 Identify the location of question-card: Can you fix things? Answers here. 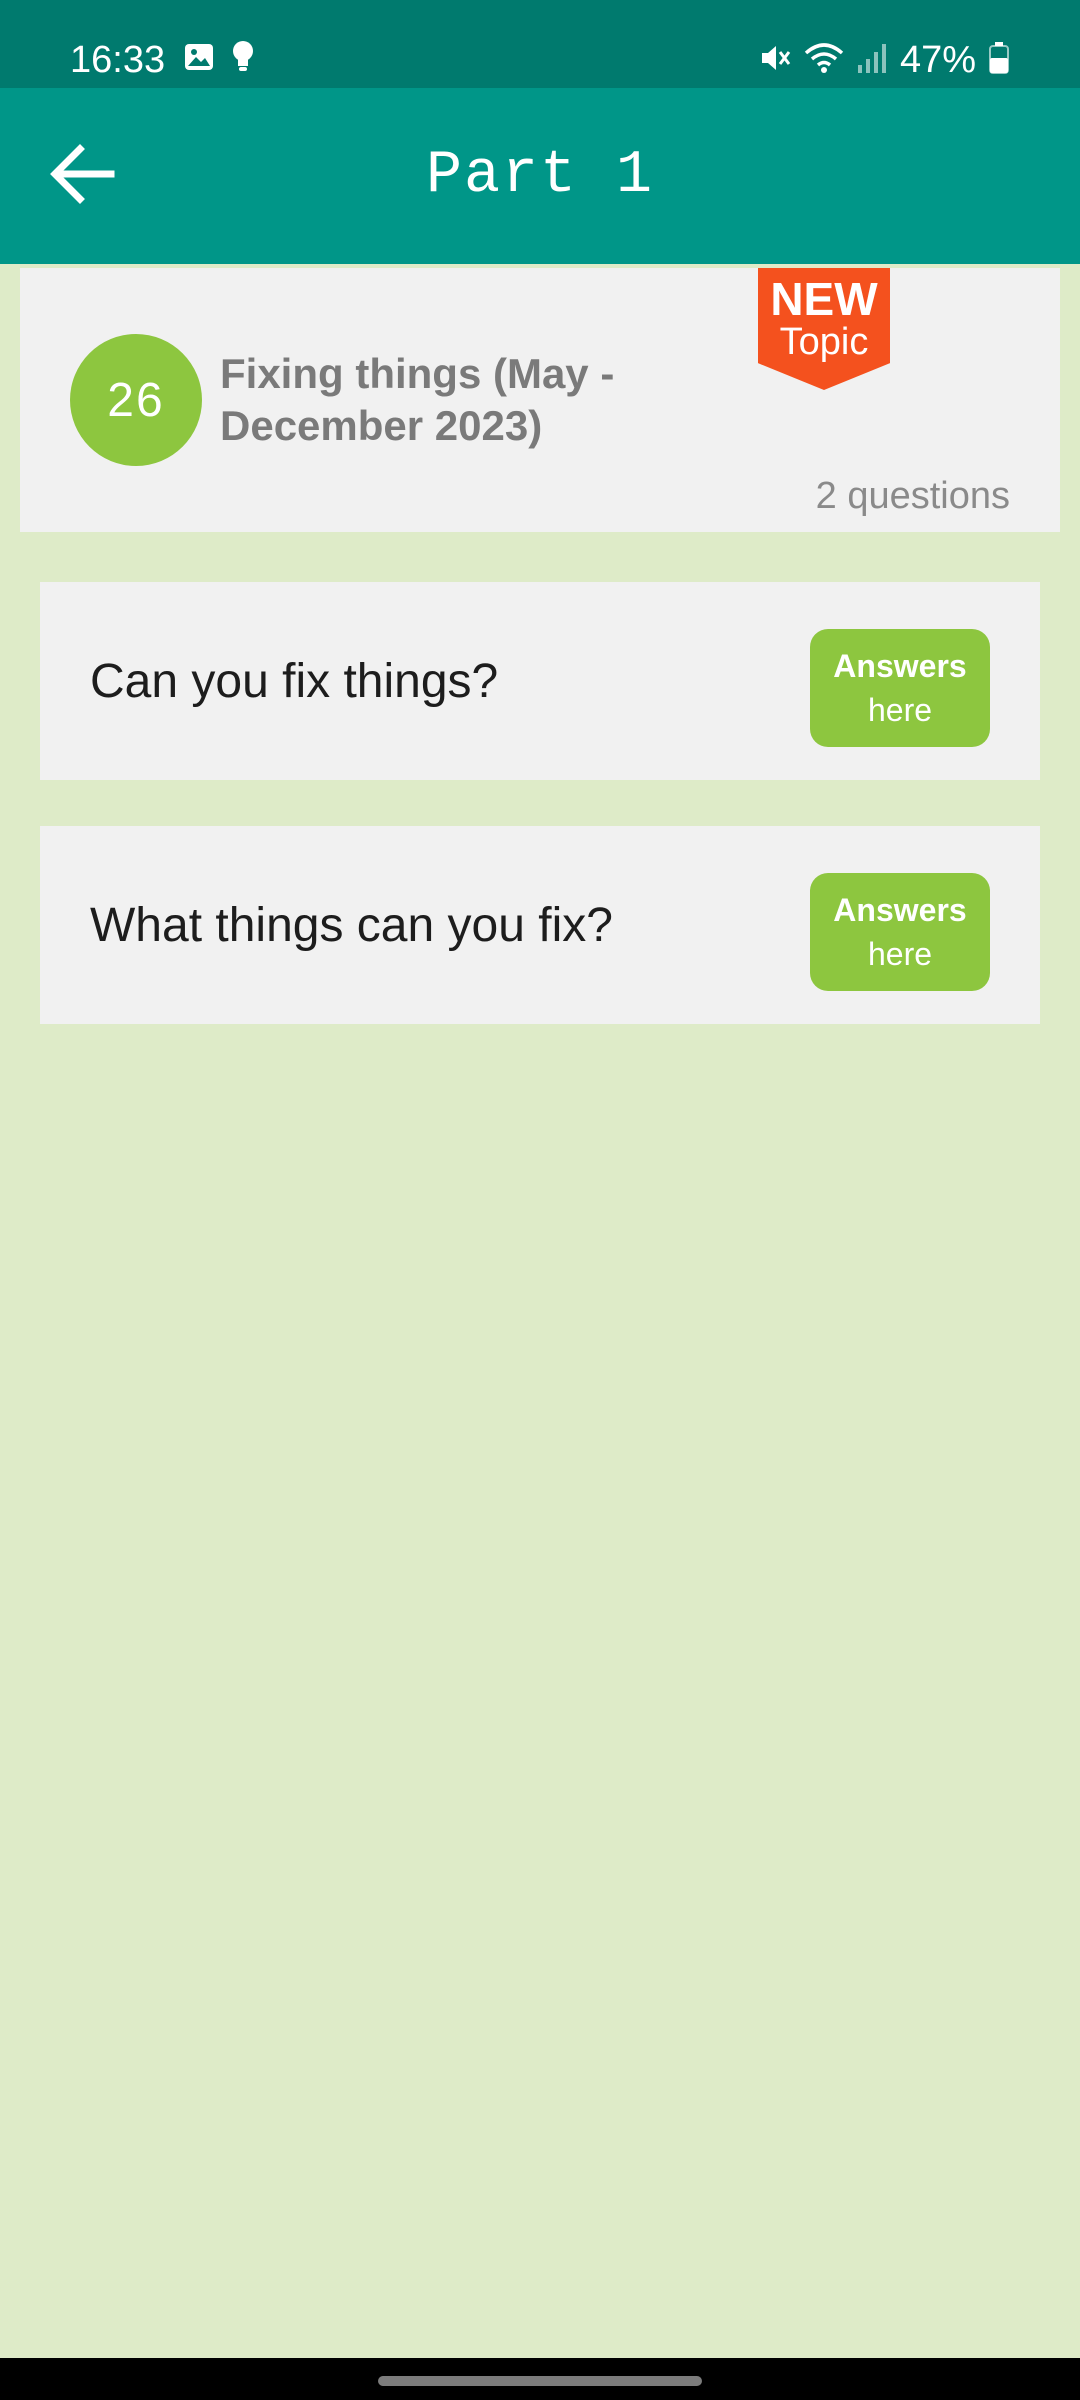
(540, 681).